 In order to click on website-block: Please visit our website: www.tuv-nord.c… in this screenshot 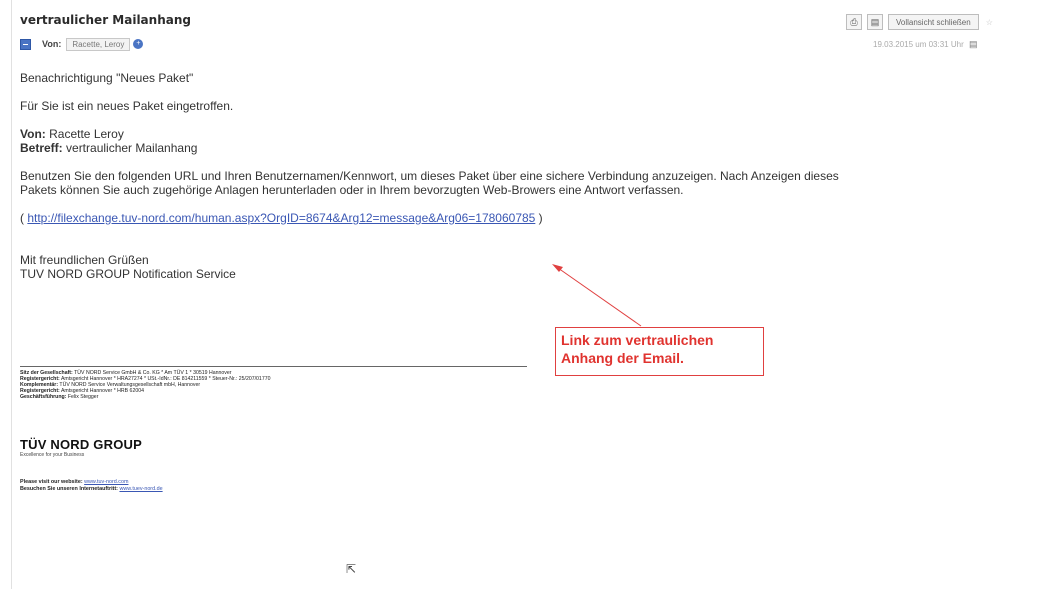, I will do `click(91, 486)`.